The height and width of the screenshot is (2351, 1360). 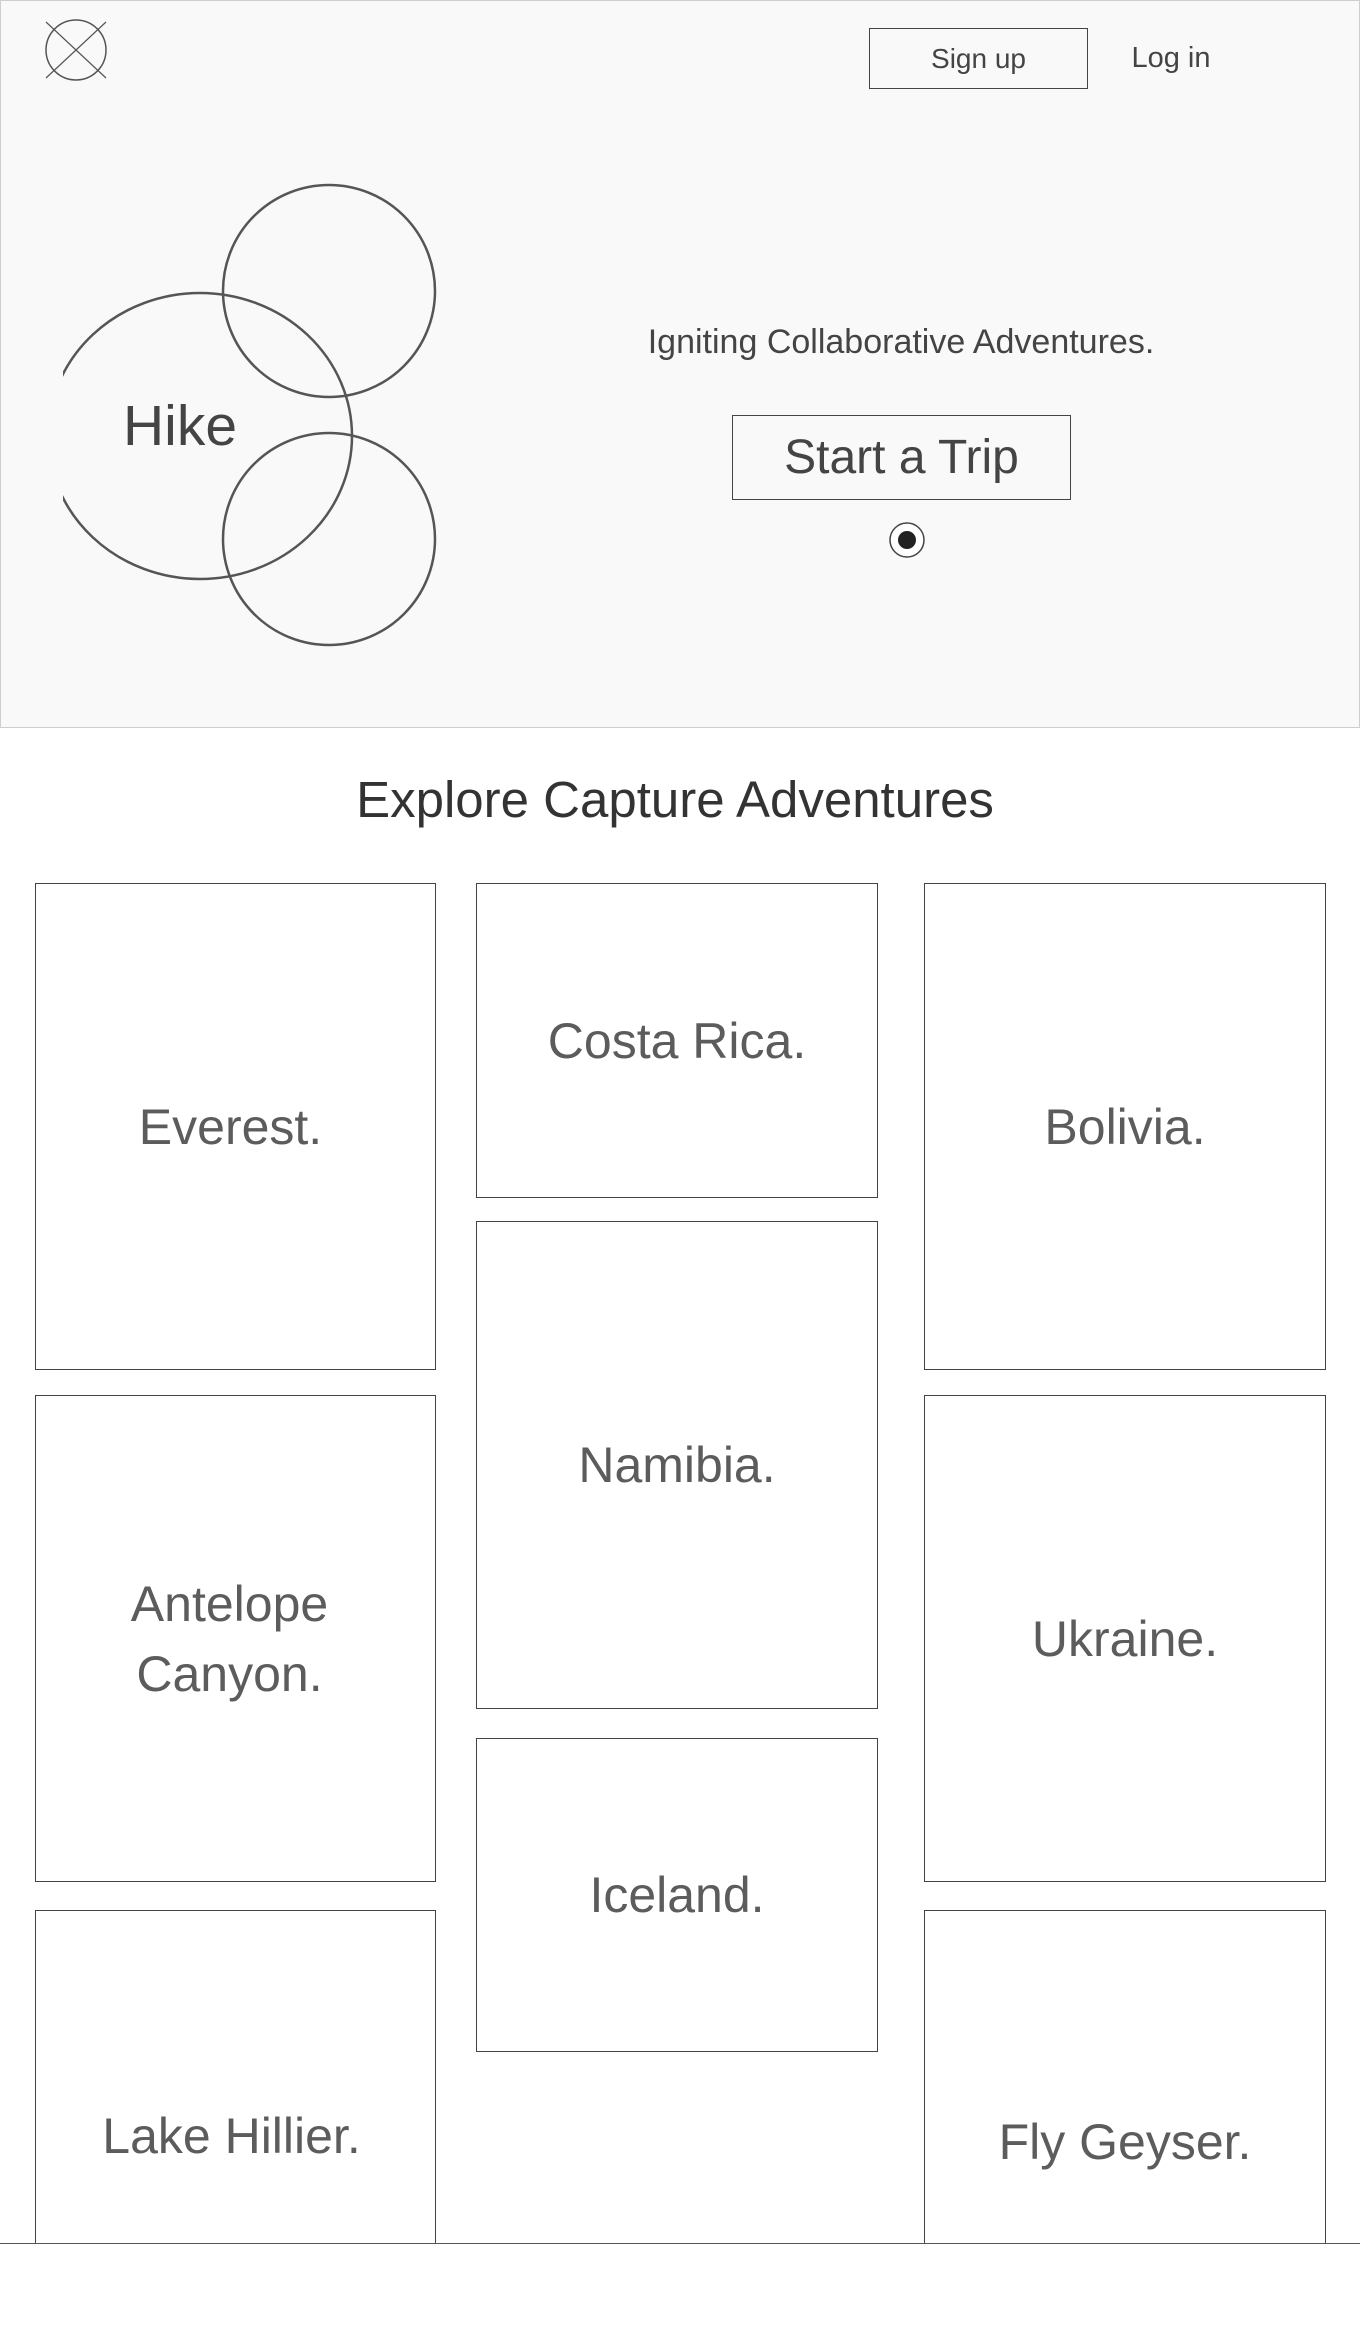 What do you see at coordinates (680, 2297) in the screenshot?
I see `footer` at bounding box center [680, 2297].